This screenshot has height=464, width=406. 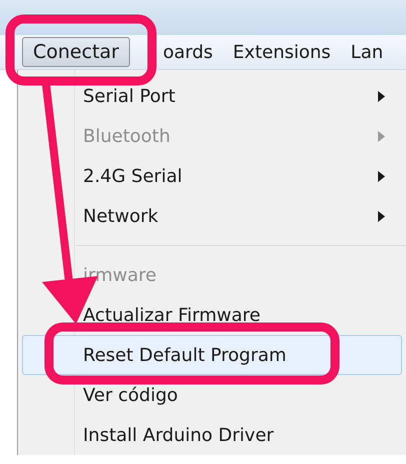 What do you see at coordinates (282, 52) in the screenshot?
I see `menu-bar-item: Extensions` at bounding box center [282, 52].